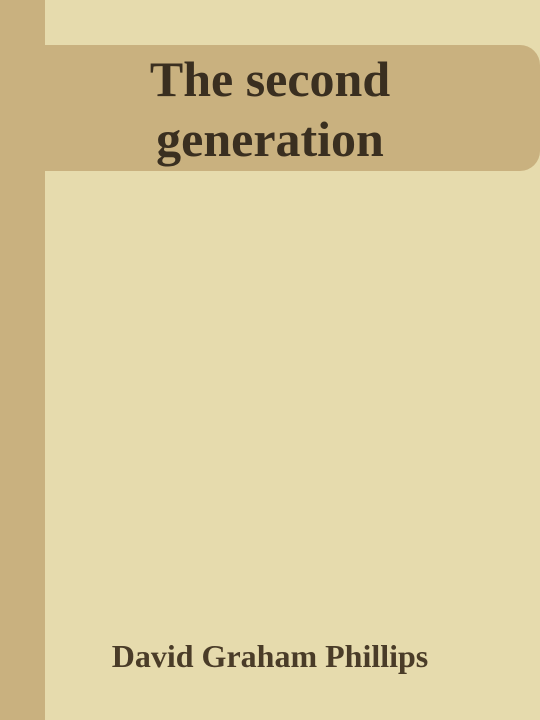 The width and height of the screenshot is (540, 720). I want to click on cover-spine, so click(22, 360).